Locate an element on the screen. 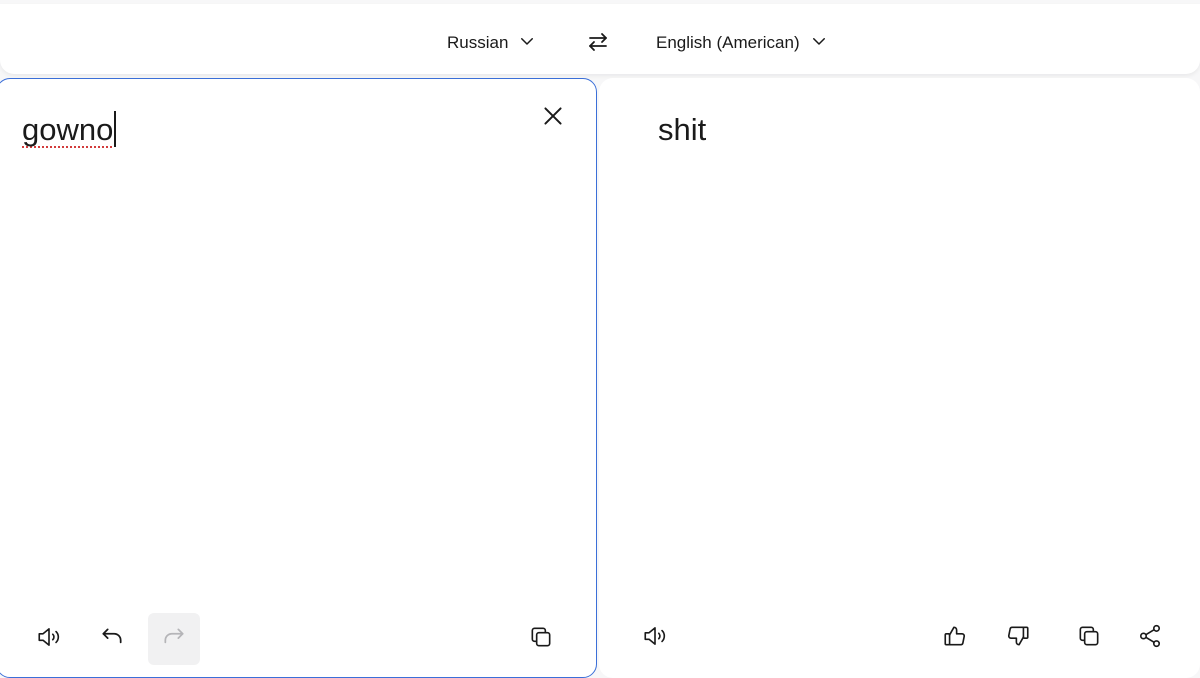 The image size is (1200, 678). target-language-label: English (American) is located at coordinates (728, 42).